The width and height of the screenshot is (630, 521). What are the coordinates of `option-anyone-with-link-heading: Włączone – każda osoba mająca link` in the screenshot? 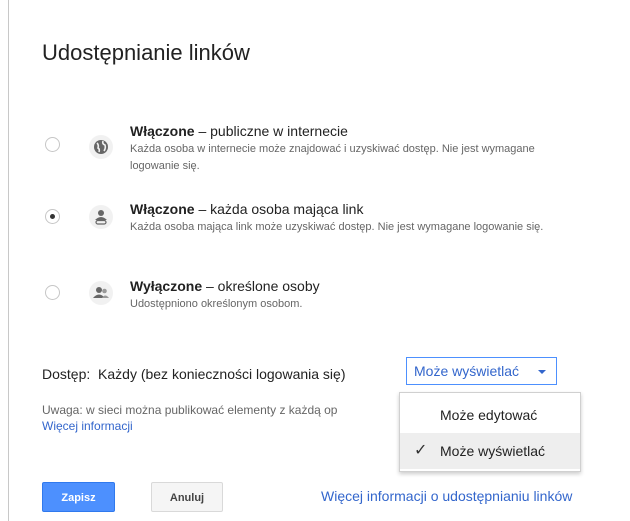 It's located at (247, 209).